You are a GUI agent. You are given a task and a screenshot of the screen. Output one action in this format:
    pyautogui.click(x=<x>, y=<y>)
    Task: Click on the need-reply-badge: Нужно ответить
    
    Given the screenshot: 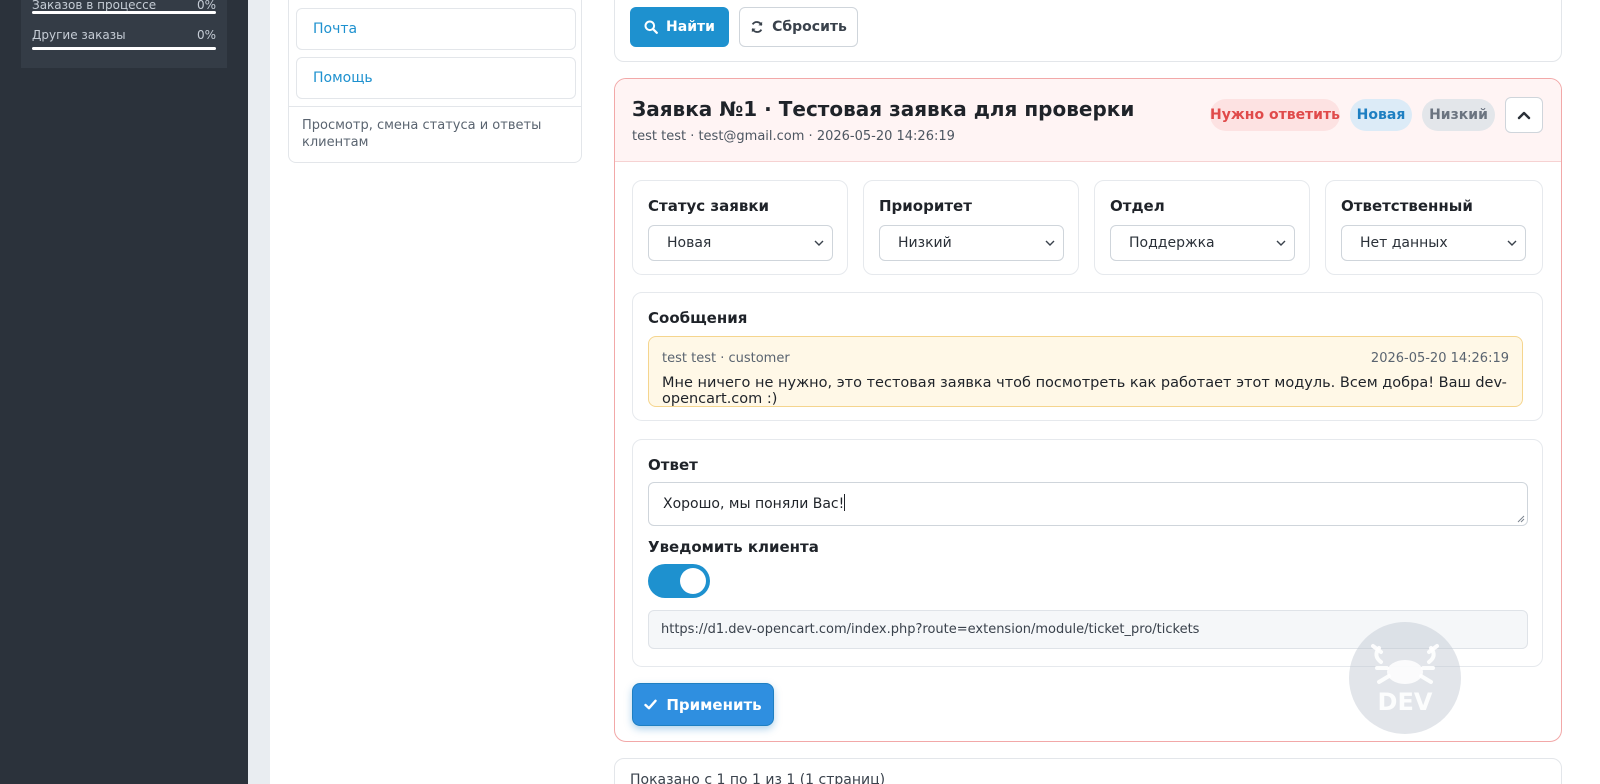 What is the action you would take?
    pyautogui.click(x=1275, y=115)
    